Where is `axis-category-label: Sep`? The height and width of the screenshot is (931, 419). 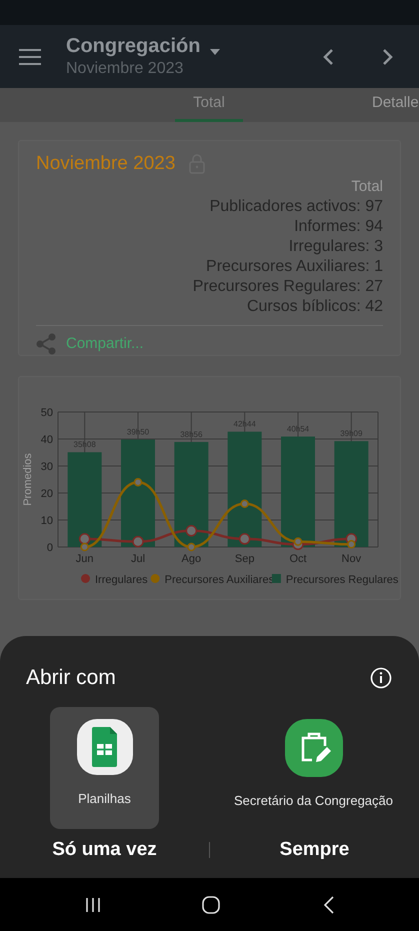
axis-category-label: Sep is located at coordinates (244, 559).